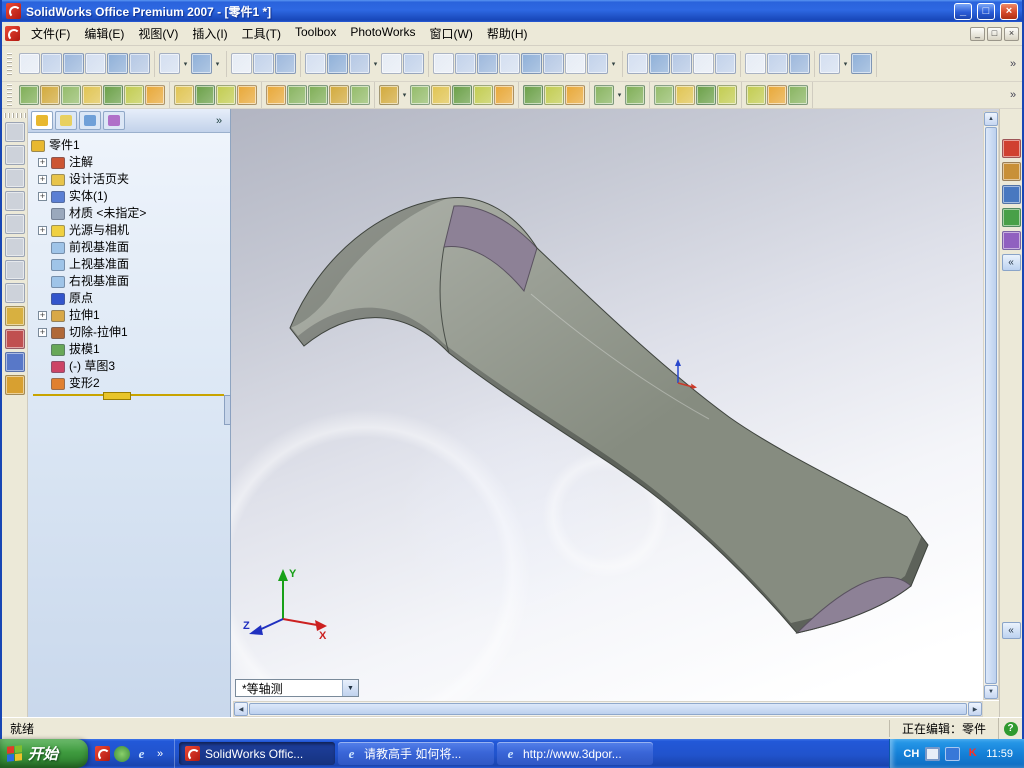 The height and width of the screenshot is (768, 1024). Describe the element at coordinates (404, 95) in the screenshot. I see `fillet-dropdown-icon: ▾` at that location.